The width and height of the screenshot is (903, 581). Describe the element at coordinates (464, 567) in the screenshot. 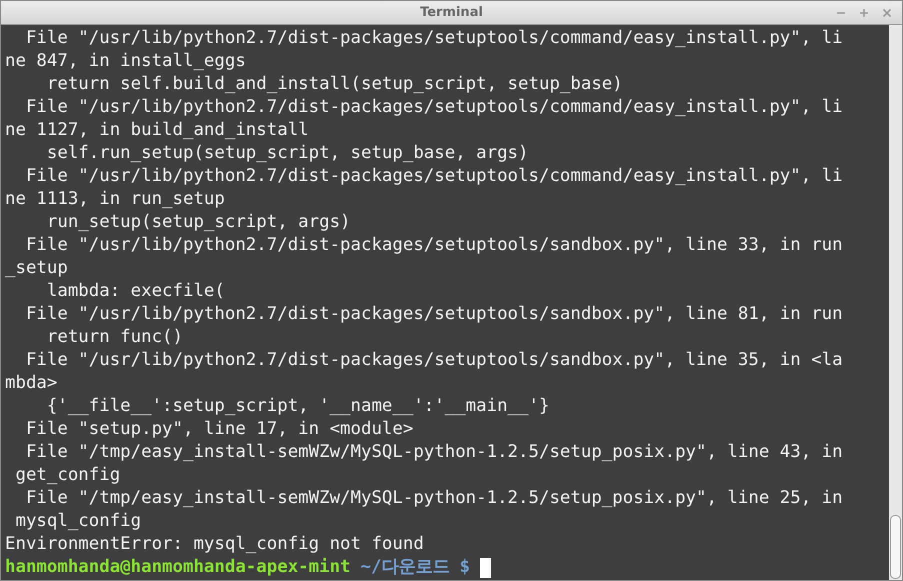

I see `prompt-symbol: $` at that location.